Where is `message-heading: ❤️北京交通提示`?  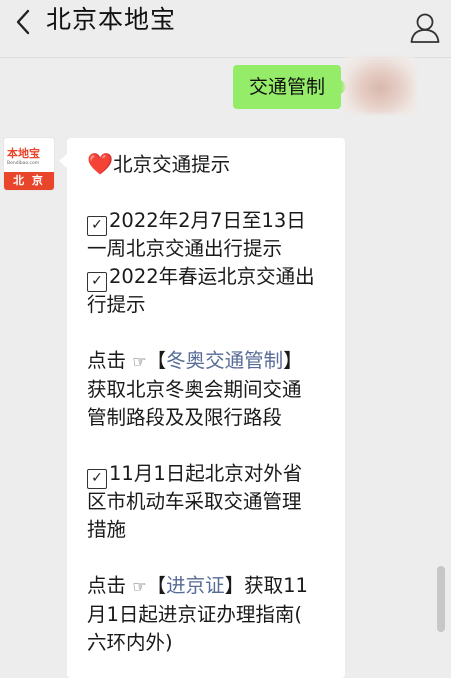
message-heading: ❤️北京交通提示 is located at coordinates (211, 164).